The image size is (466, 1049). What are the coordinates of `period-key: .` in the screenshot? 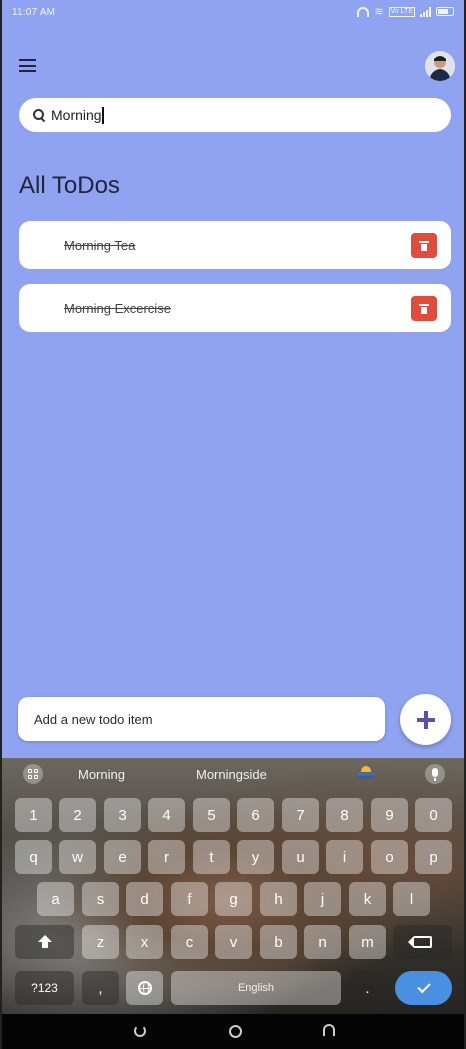 It's located at (367, 988).